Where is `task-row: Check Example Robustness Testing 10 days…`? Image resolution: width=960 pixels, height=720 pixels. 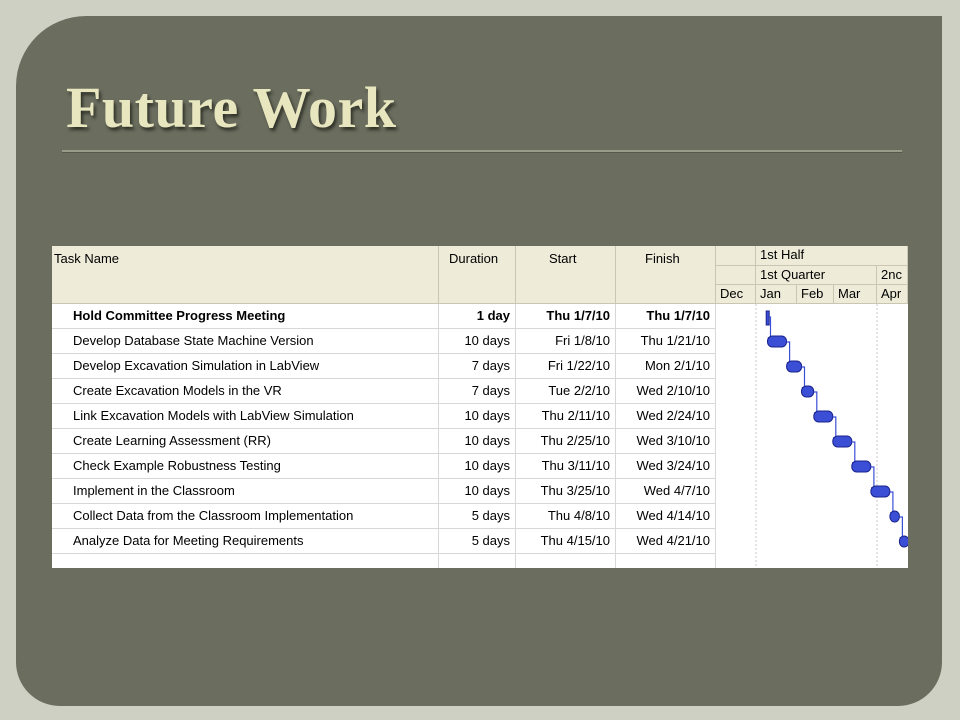 task-row: Check Example Robustness Testing 10 days… is located at coordinates (384, 466).